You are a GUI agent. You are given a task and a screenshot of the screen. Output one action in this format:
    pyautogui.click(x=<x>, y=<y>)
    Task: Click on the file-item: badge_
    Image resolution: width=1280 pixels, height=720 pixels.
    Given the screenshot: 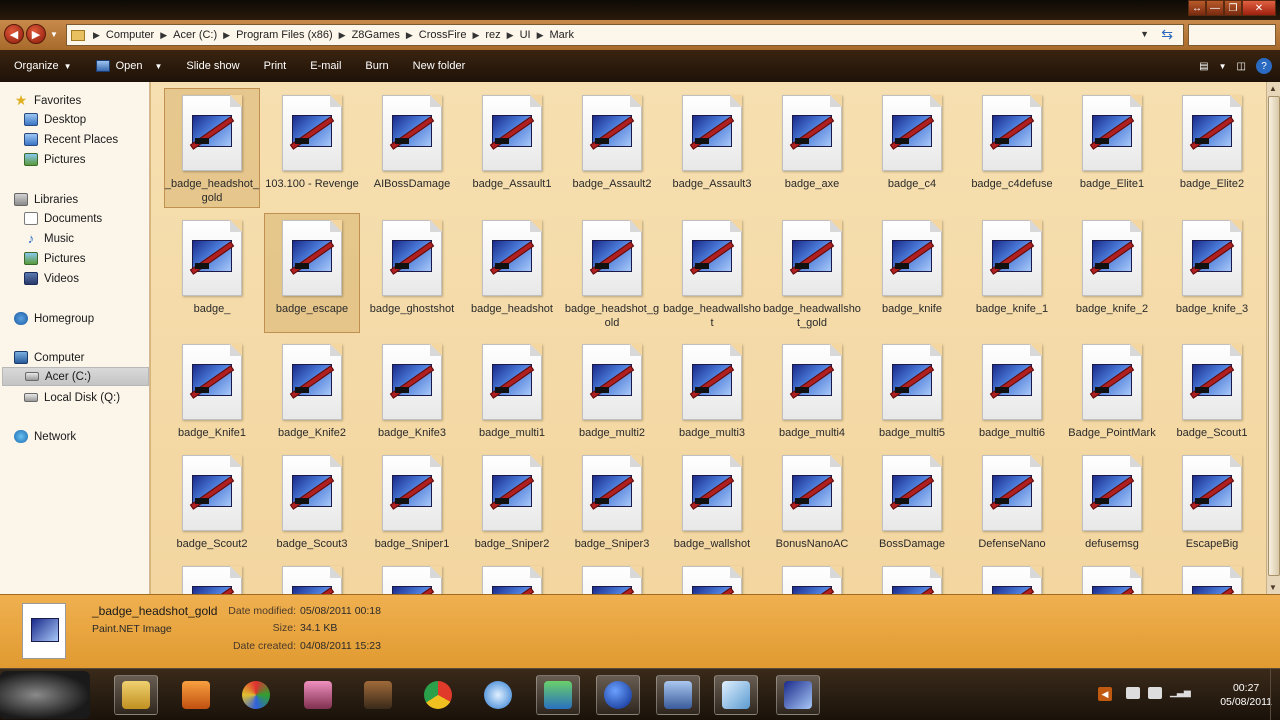 What is the action you would take?
    pyautogui.click(x=212, y=273)
    